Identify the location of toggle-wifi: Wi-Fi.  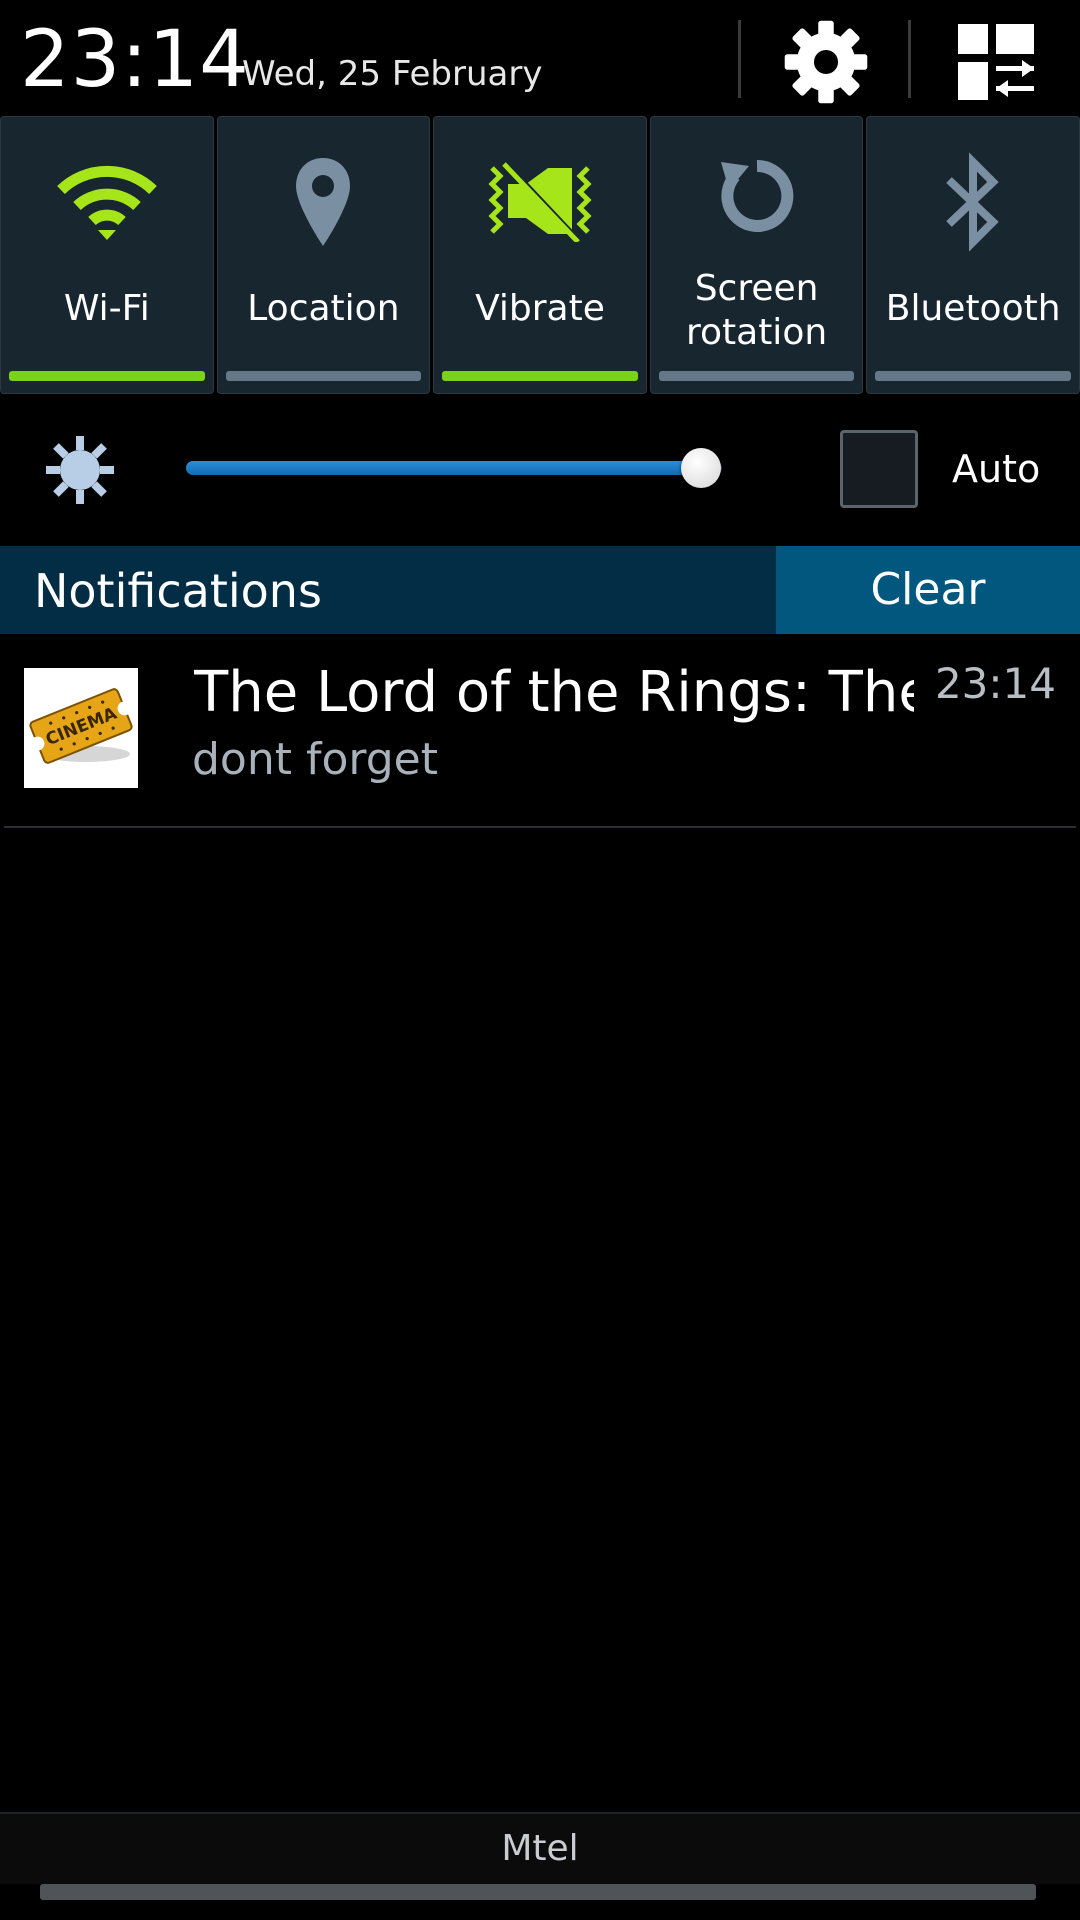
(107, 255).